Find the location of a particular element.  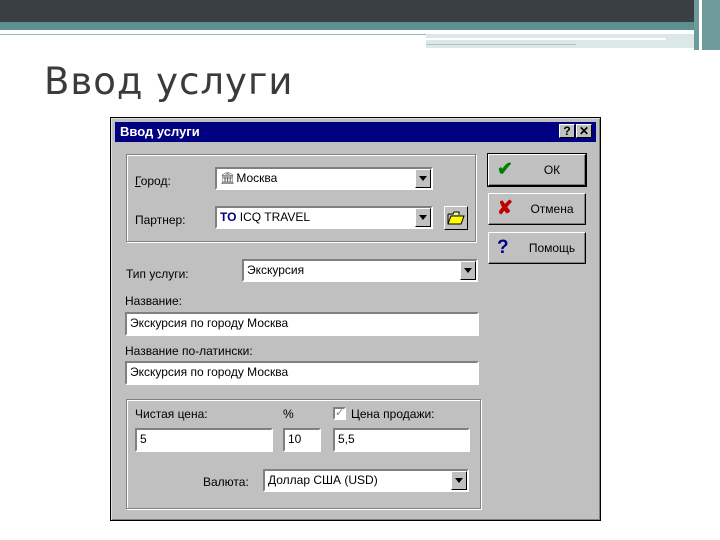

cancel-button: ✘ Отмена is located at coordinates (537, 209).